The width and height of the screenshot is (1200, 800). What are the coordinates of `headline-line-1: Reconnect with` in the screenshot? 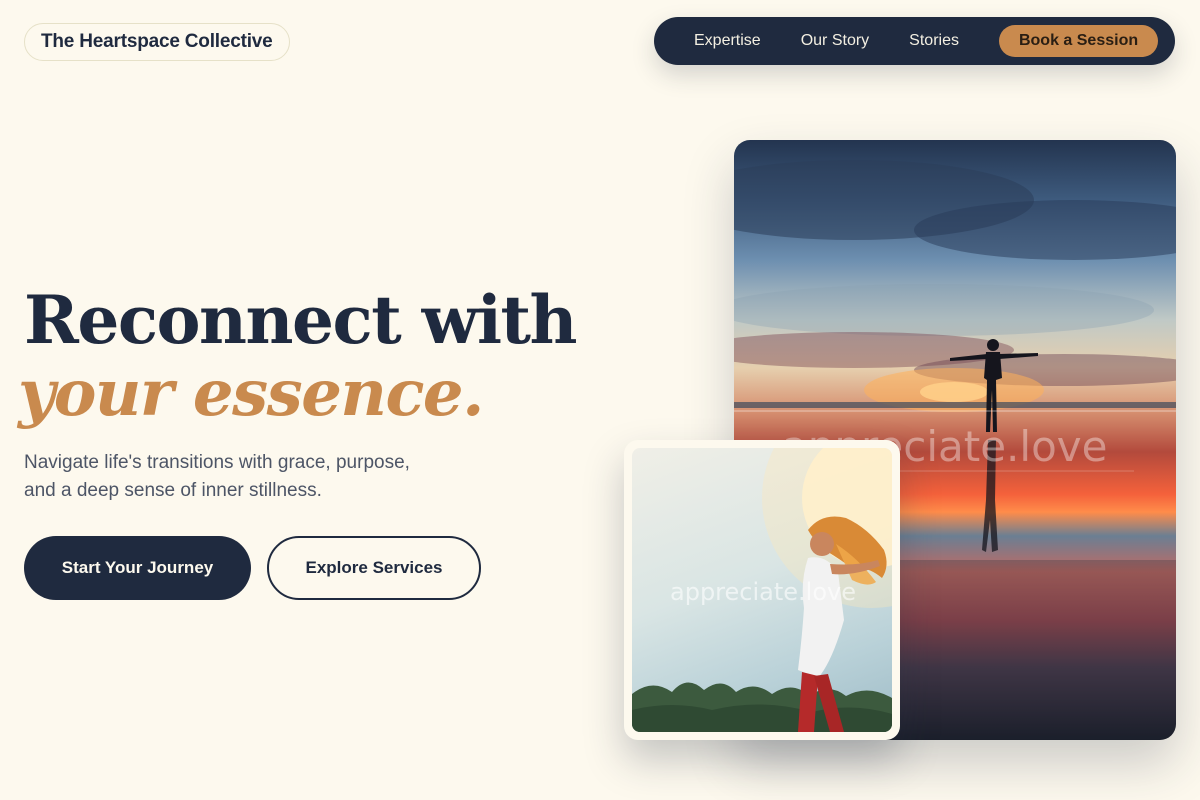 It's located at (301, 320).